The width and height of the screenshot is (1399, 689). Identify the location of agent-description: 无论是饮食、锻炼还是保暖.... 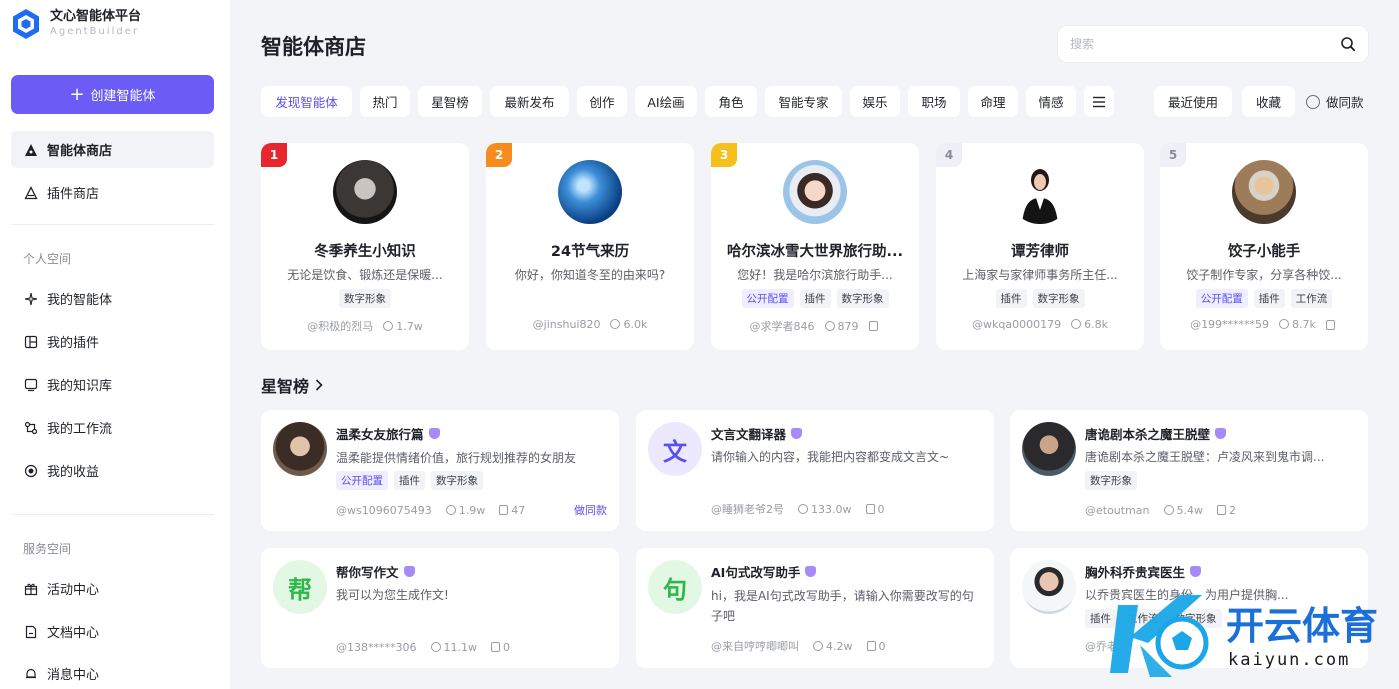
(365, 275).